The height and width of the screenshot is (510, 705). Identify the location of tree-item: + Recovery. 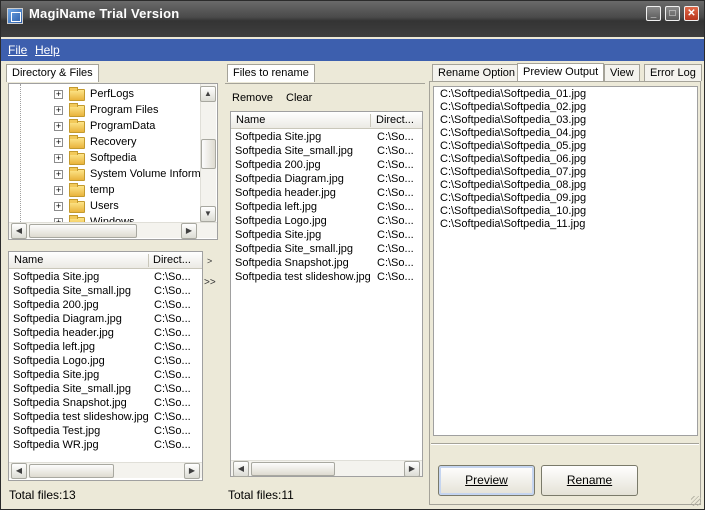
(104, 143).